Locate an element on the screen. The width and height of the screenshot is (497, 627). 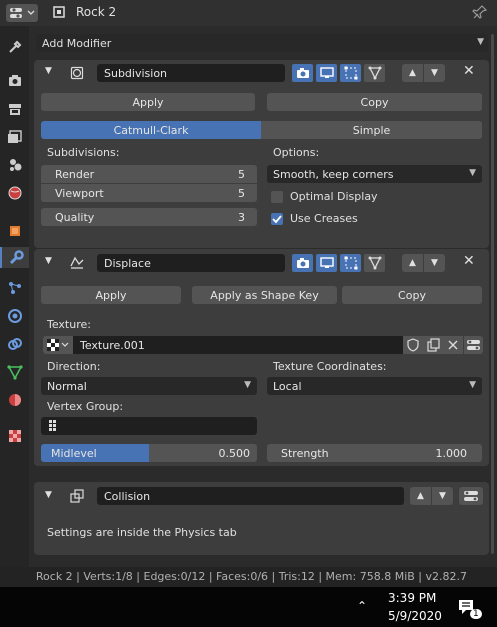
arrow-up-icon: ▲ is located at coordinates (412, 263).